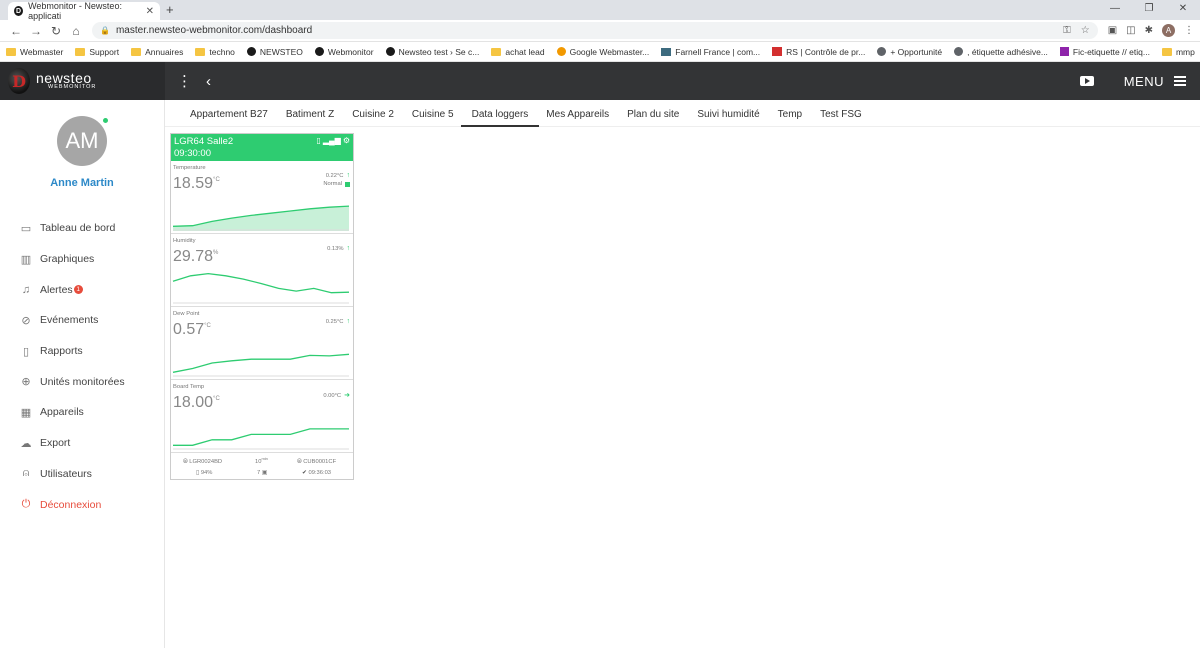 This screenshot has height=650, width=1200. Describe the element at coordinates (332, 184) in the screenshot. I see `sensor-status: Normal` at that location.